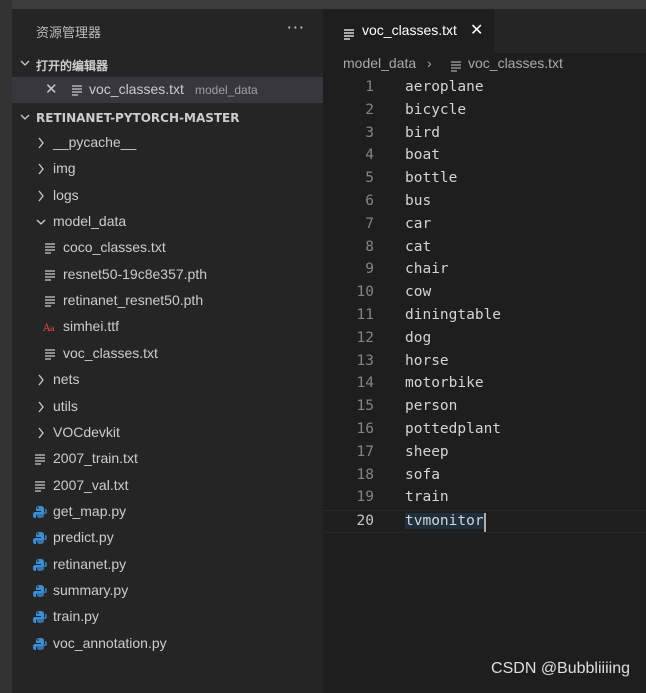  Describe the element at coordinates (369, 223) in the screenshot. I see `line-number: 7` at that location.